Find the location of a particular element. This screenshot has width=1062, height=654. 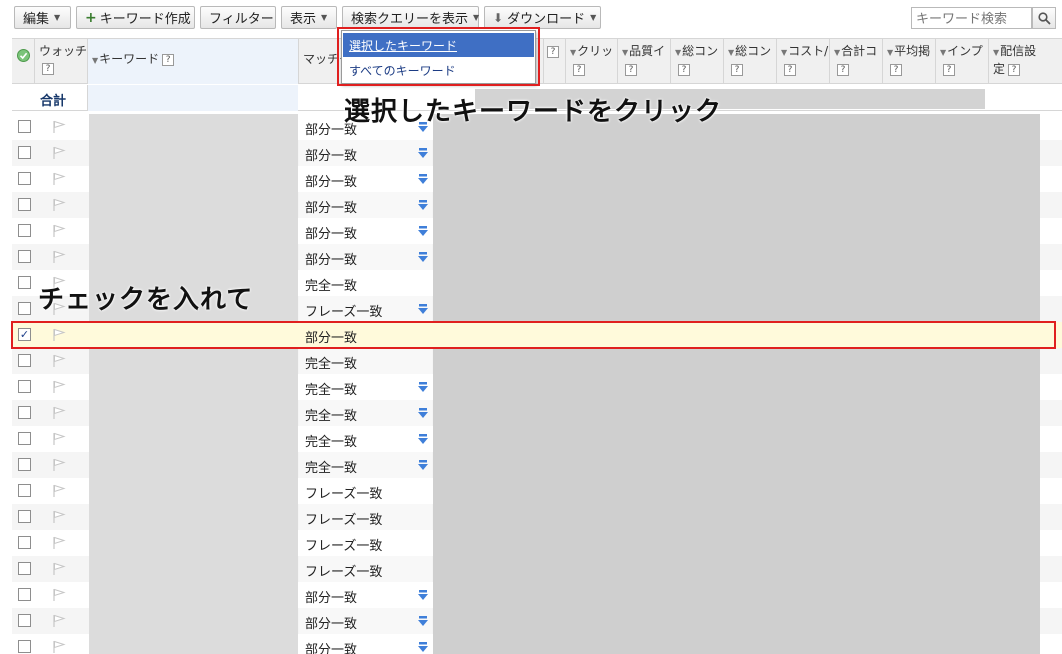

watch-header: ウォッチ? is located at coordinates (60, 61).